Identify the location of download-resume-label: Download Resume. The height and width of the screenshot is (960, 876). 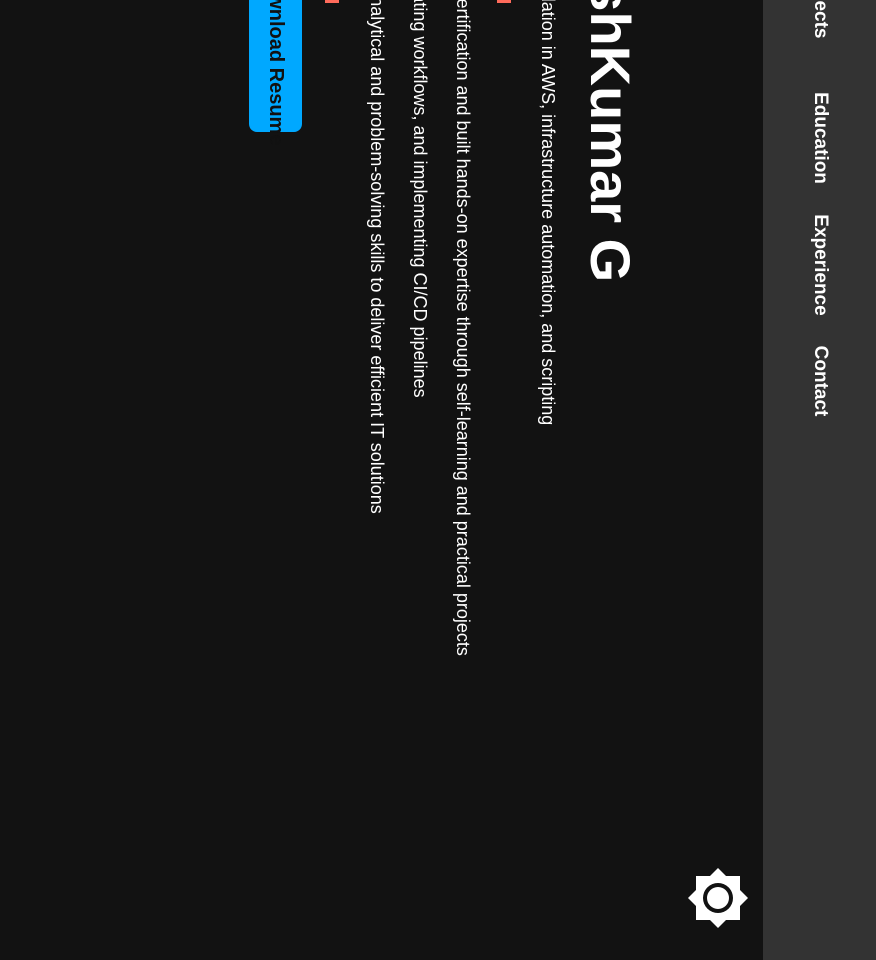
(275, 73).